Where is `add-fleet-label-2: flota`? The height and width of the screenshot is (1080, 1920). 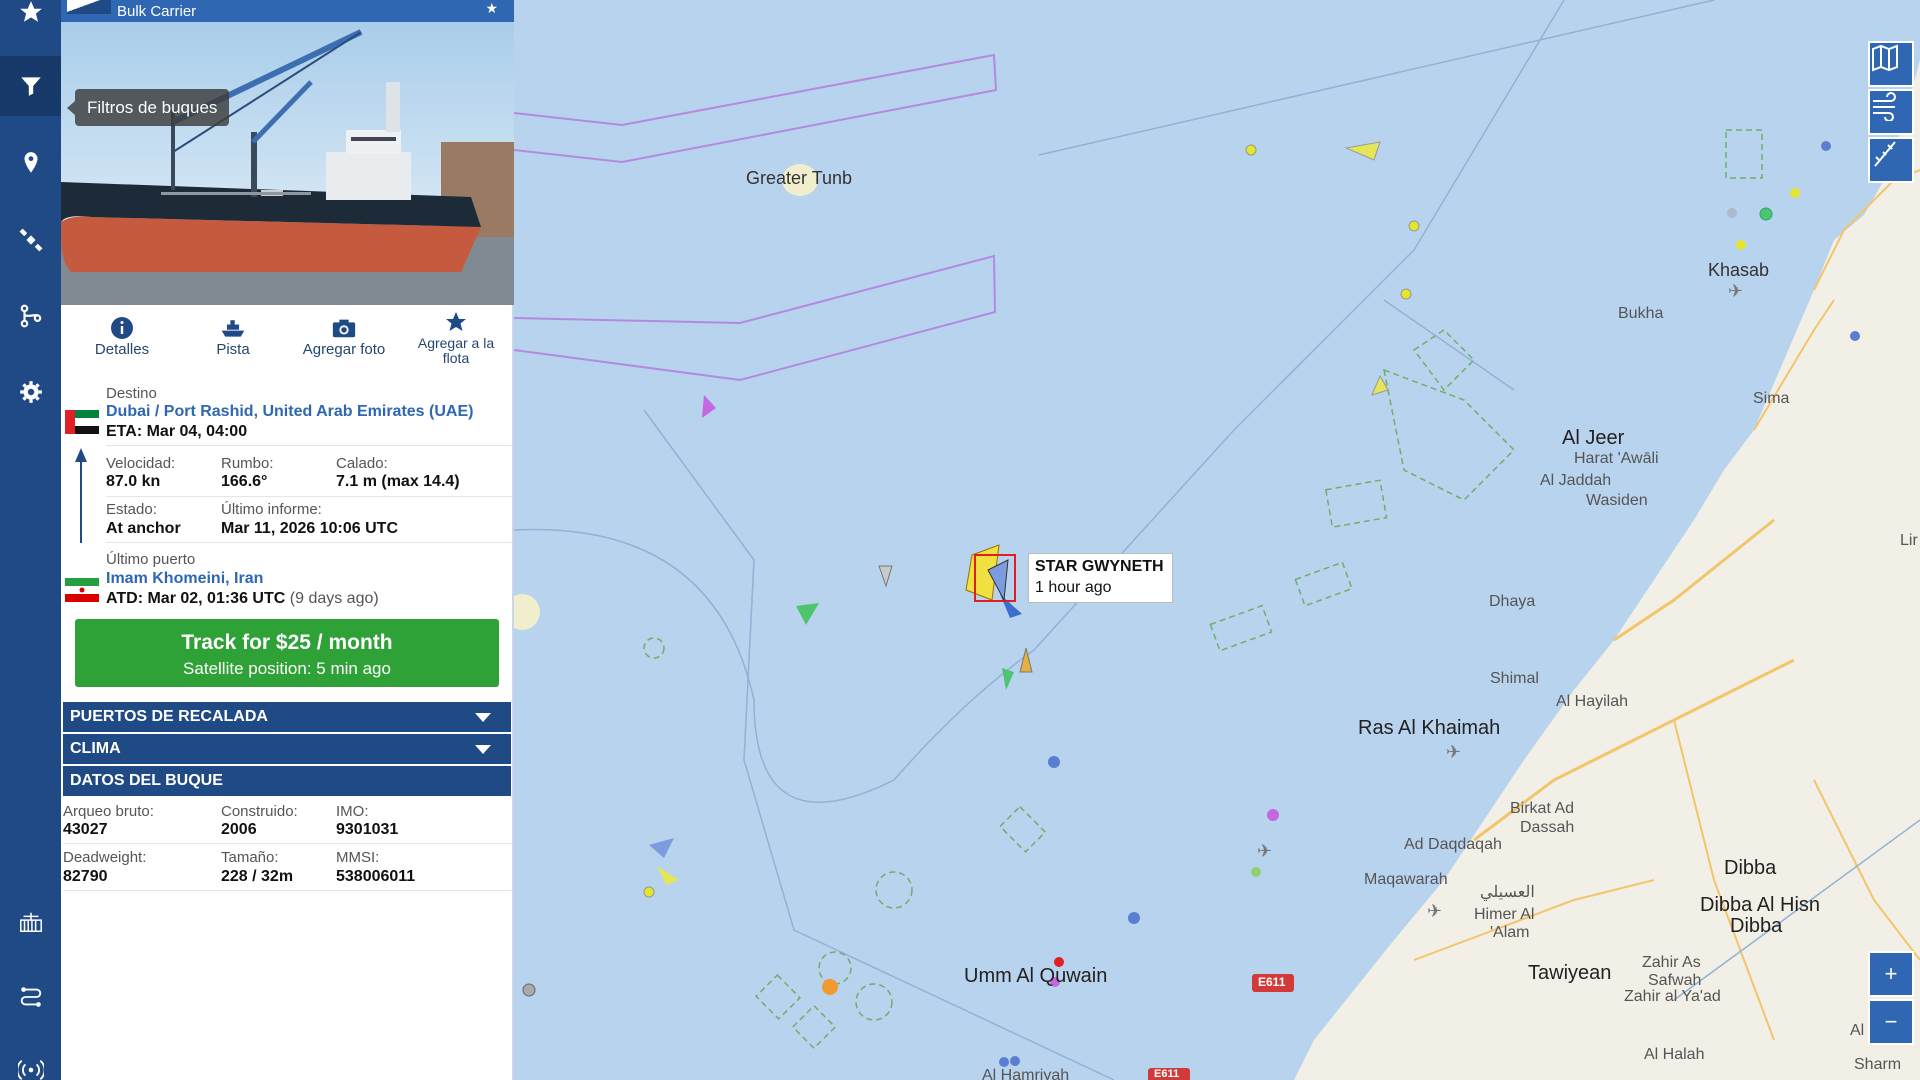 add-fleet-label-2: flota is located at coordinates (456, 358).